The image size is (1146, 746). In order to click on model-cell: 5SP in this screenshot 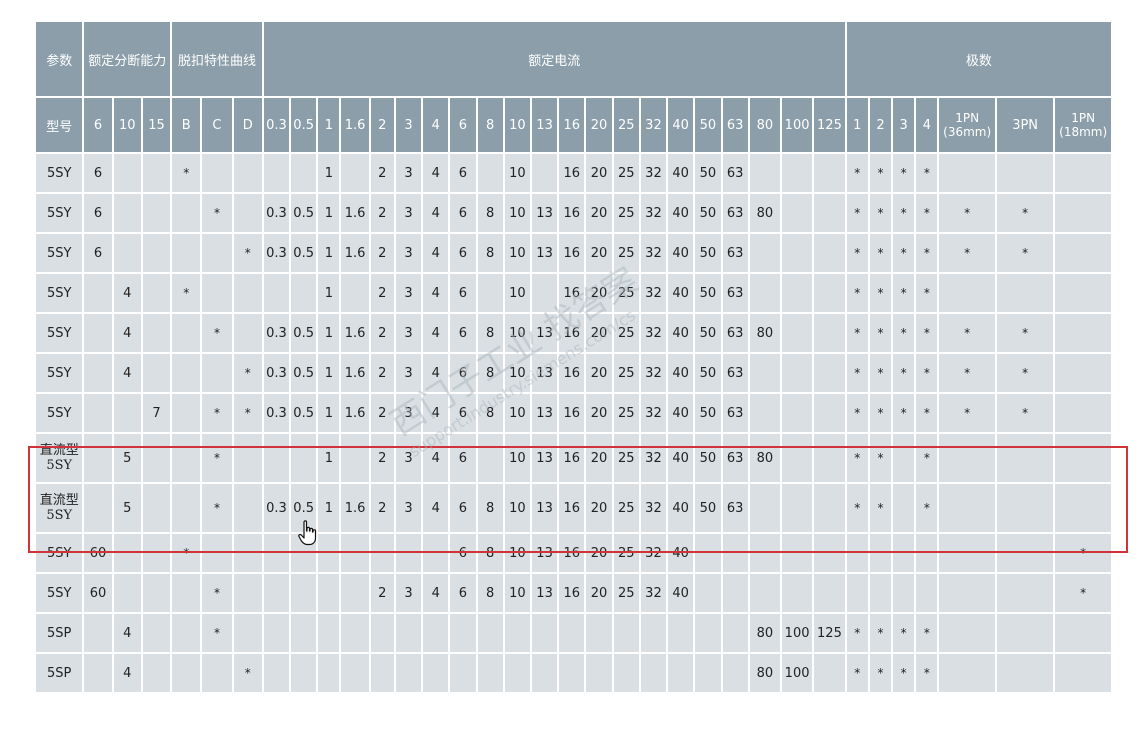, I will do `click(59, 673)`.